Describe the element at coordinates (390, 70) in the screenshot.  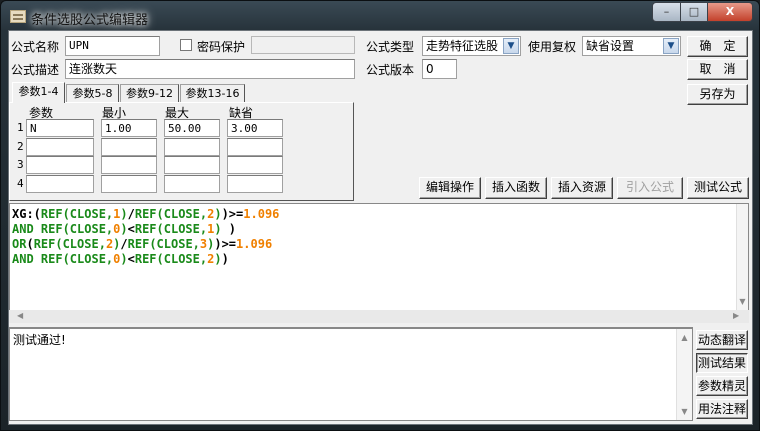
I see `formula-version-label: 公式版本` at that location.